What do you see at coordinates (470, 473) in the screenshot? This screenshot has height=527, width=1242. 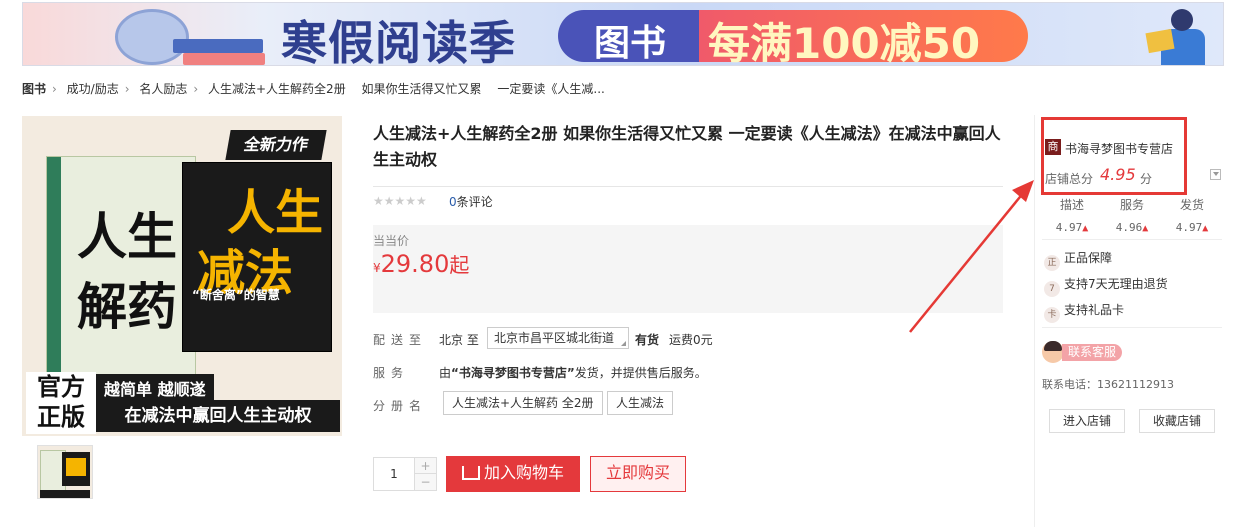 I see `cart-icon` at bounding box center [470, 473].